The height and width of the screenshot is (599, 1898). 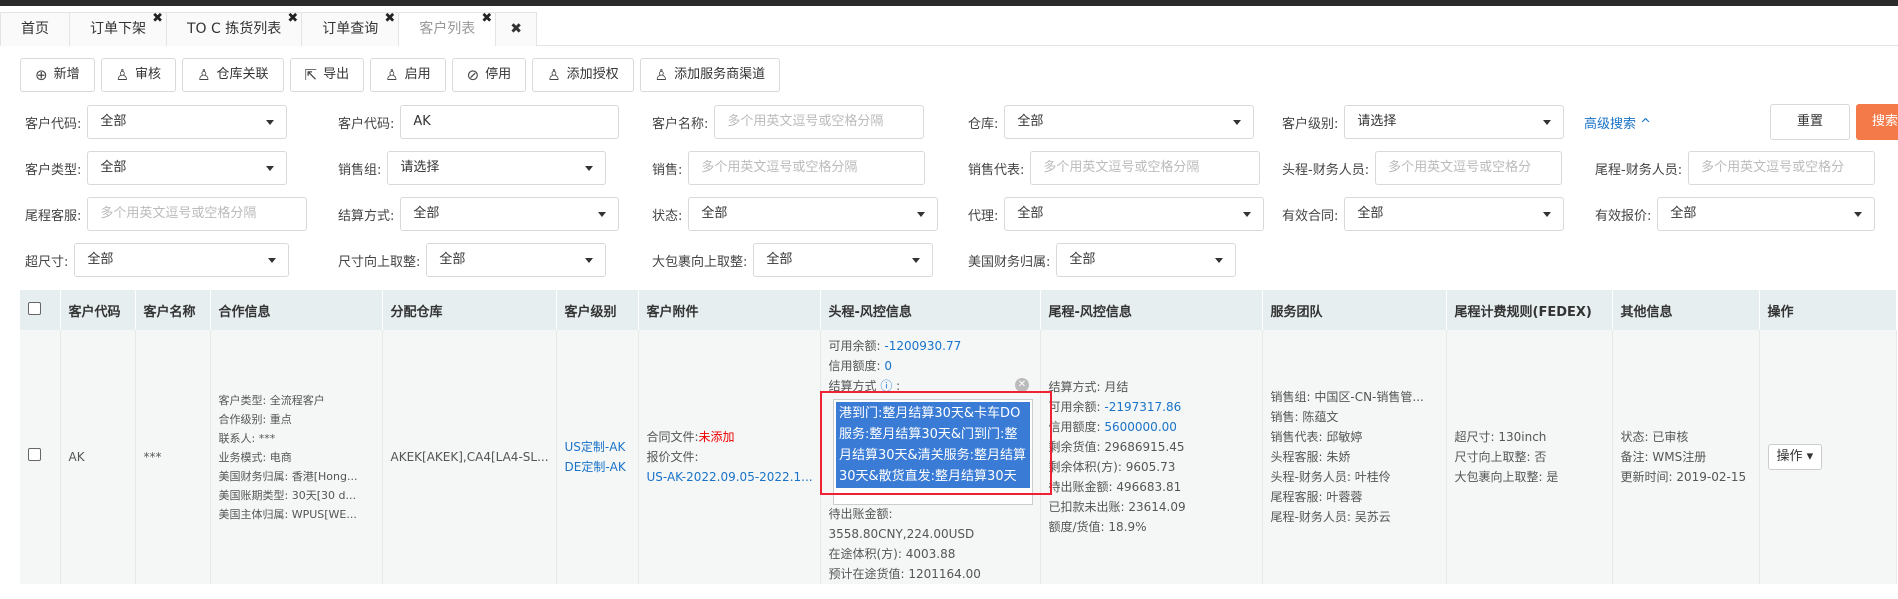 What do you see at coordinates (1795, 457) in the screenshot?
I see `row-action-dropdown: 操作 ▾` at bounding box center [1795, 457].